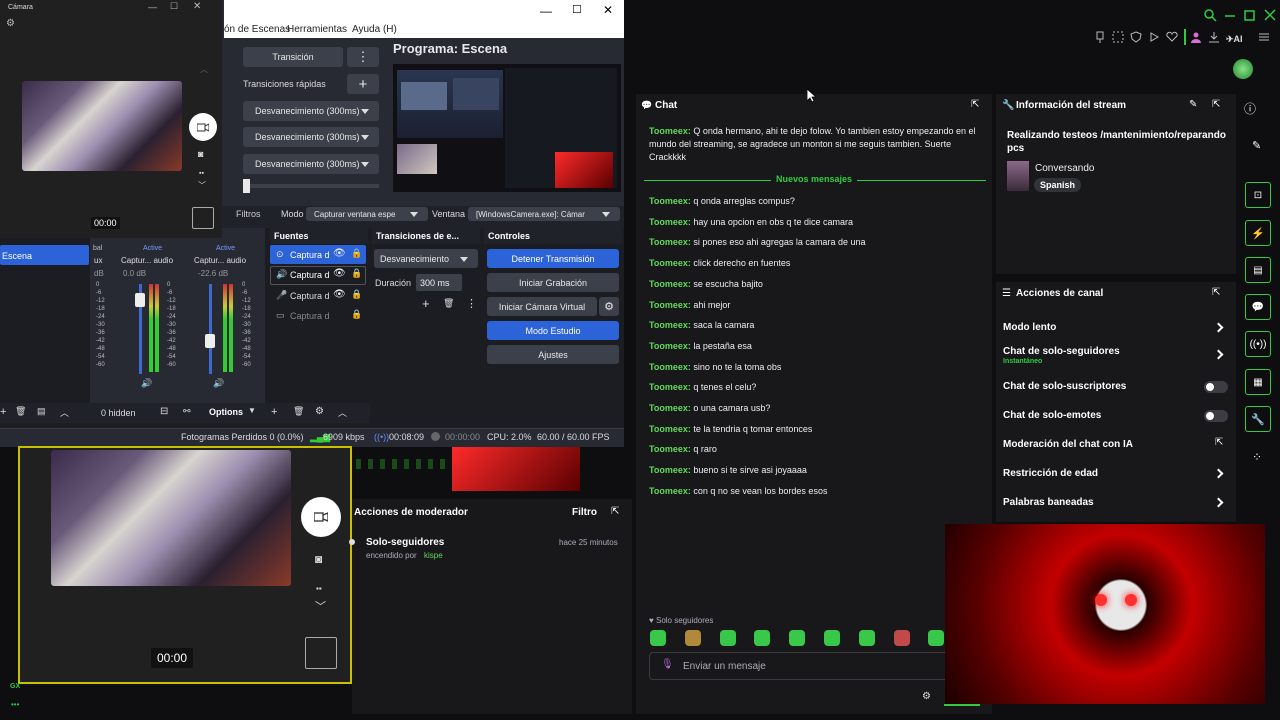 The image size is (1280, 720). Describe the element at coordinates (819, 666) in the screenshot. I see `chat-input: 🎙 Enviar un mensaje` at that location.